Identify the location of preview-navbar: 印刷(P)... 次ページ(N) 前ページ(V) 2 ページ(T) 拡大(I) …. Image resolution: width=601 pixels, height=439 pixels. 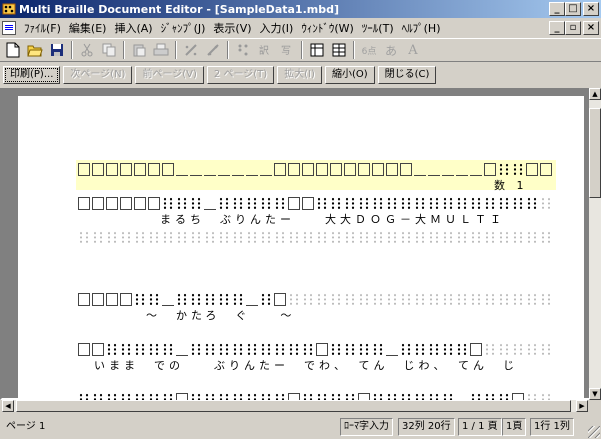
(300, 75).